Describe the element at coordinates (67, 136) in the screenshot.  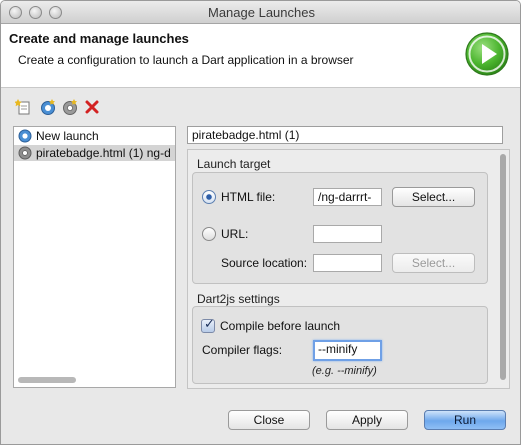
I see `list-item-label: New launch` at that location.